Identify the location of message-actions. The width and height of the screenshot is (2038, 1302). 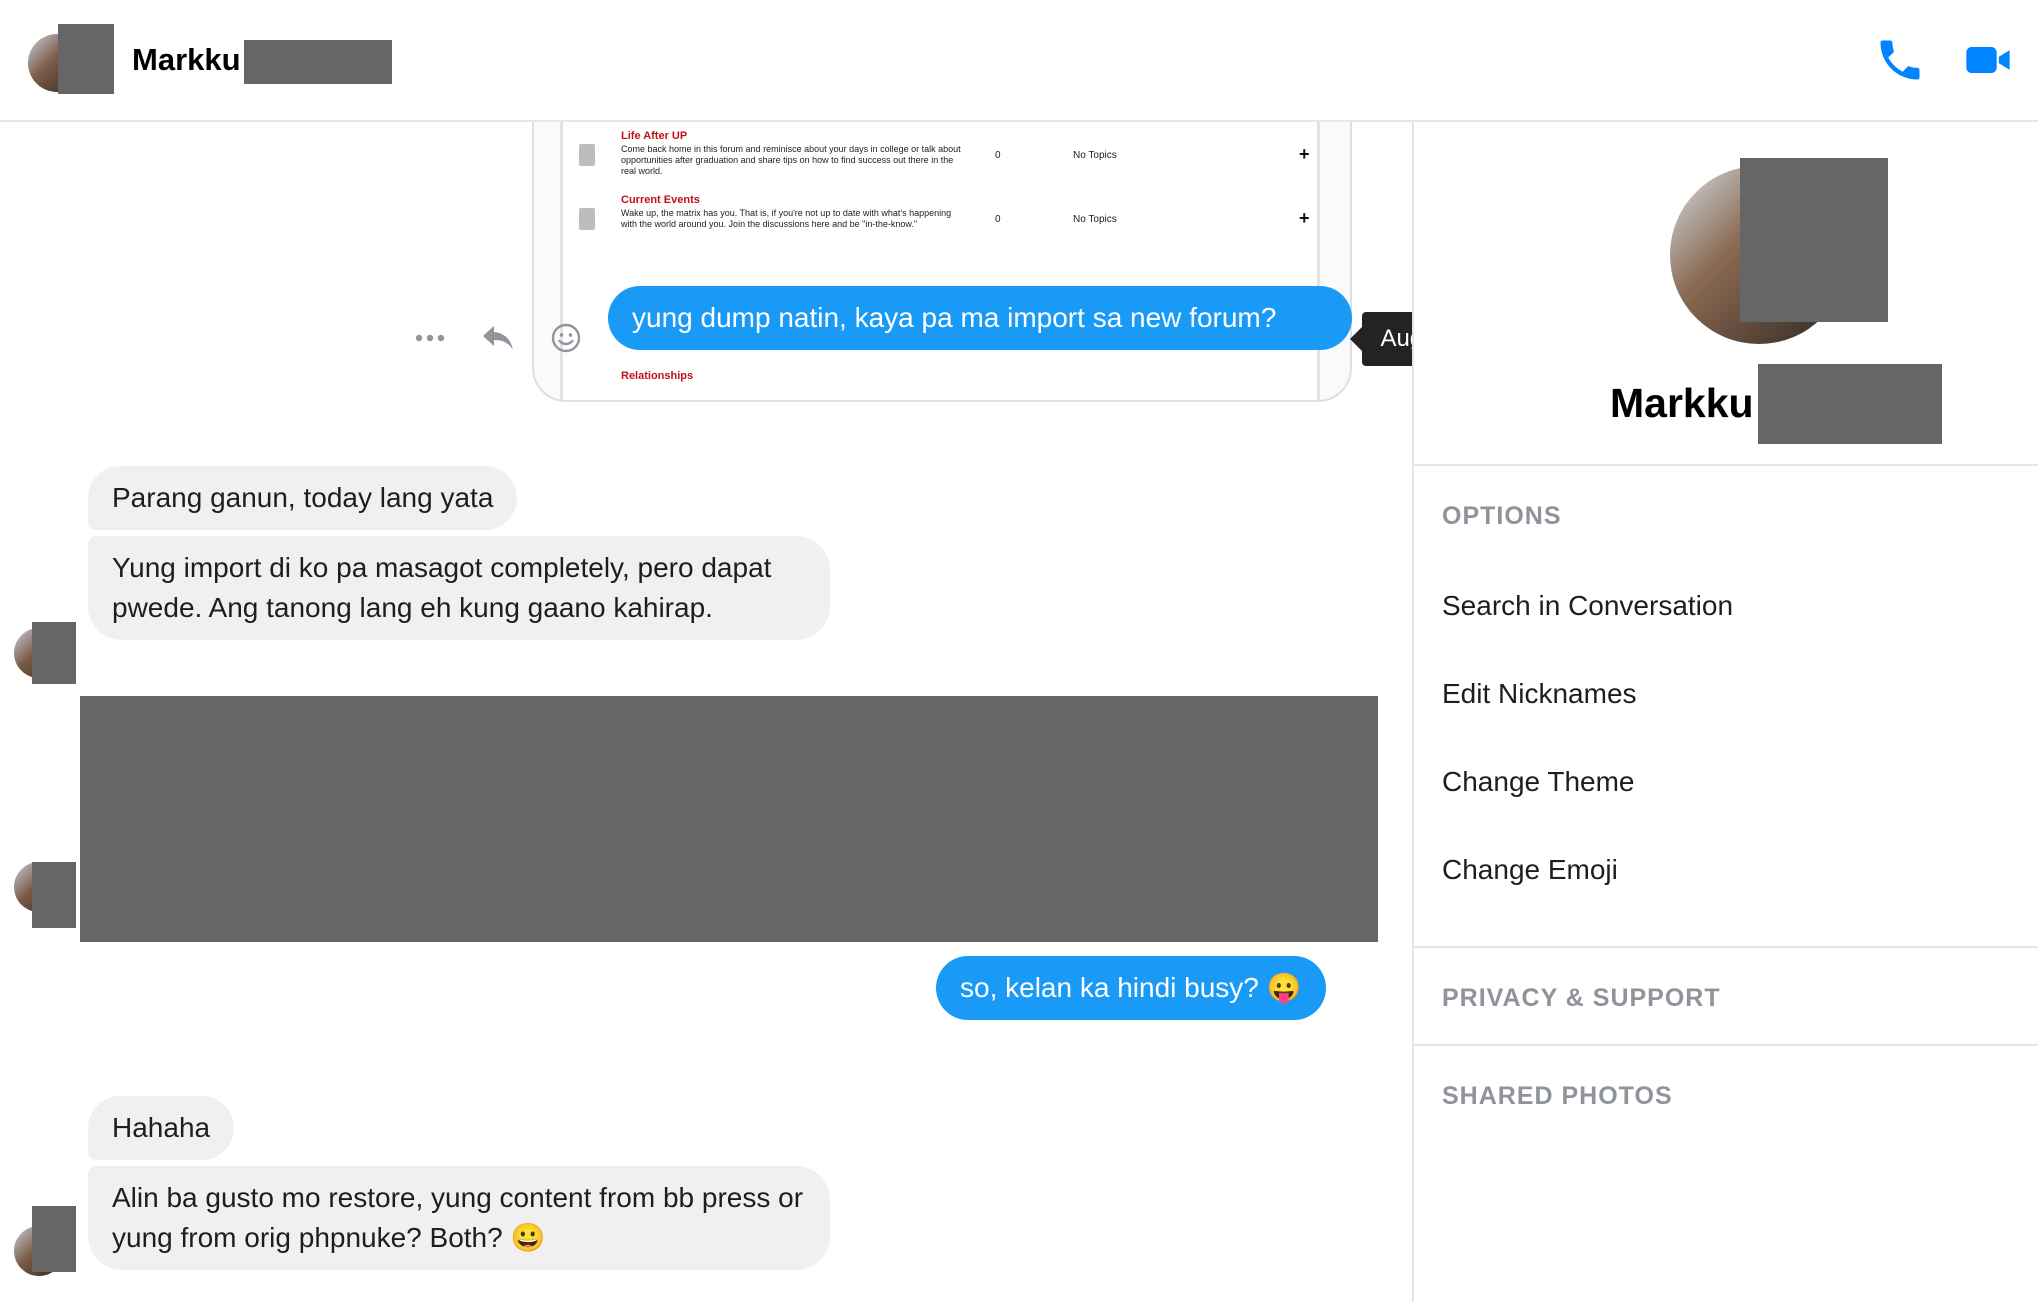
(498, 341).